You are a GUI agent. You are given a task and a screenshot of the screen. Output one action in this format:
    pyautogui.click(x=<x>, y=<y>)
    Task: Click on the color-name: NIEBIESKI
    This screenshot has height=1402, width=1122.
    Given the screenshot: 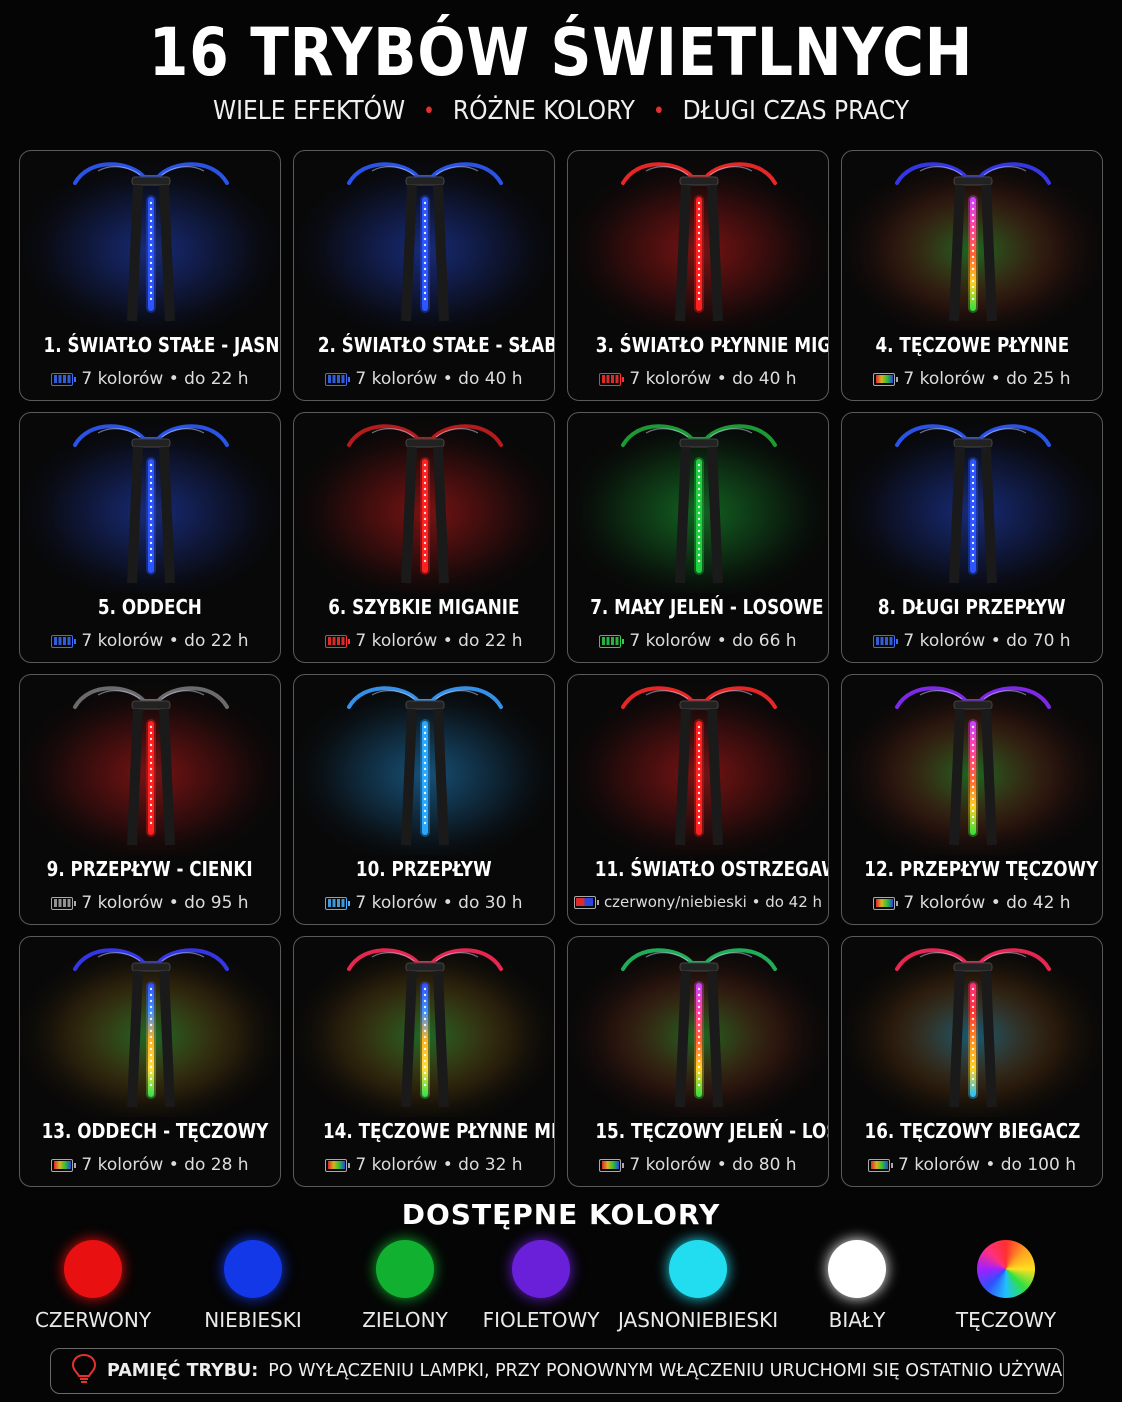 What is the action you would take?
    pyautogui.click(x=253, y=1320)
    